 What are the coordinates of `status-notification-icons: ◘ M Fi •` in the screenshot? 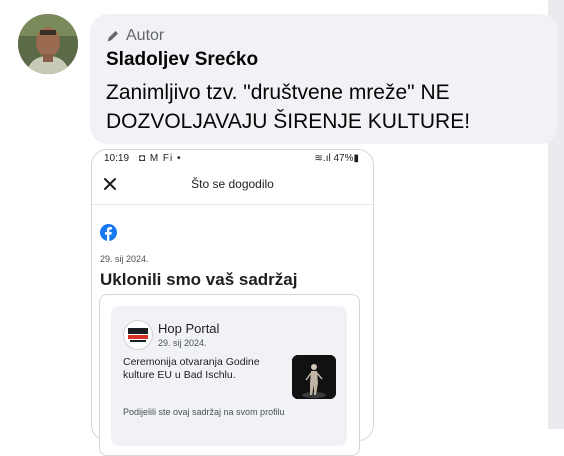 It's located at (160, 158).